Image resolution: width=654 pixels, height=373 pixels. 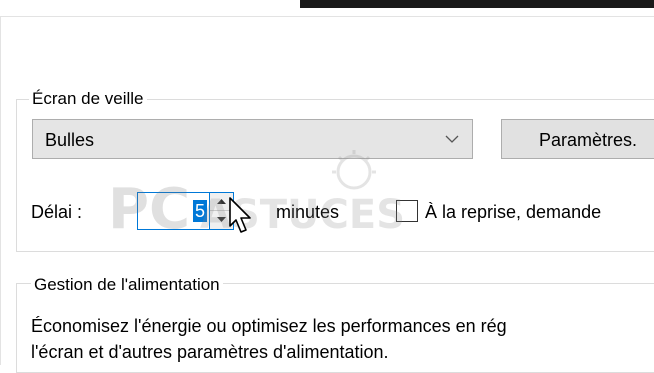 What do you see at coordinates (173, 211) in the screenshot?
I see `delay-input: 5` at bounding box center [173, 211].